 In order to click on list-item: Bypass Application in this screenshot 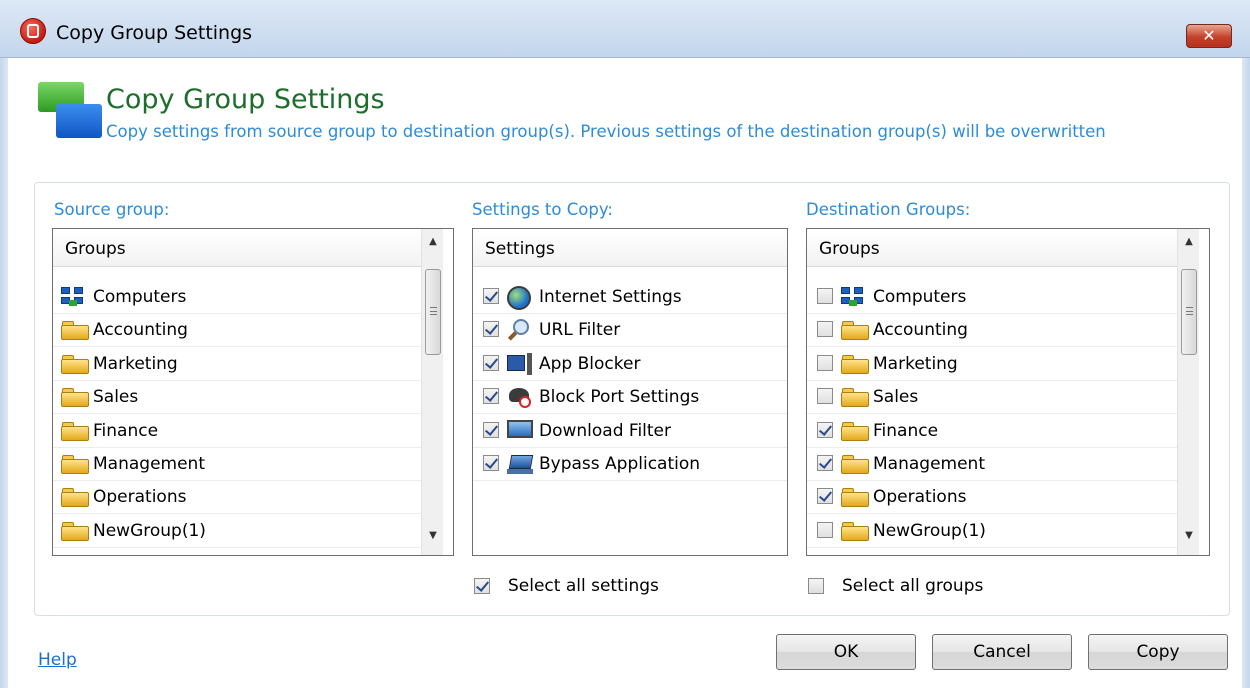, I will do `click(630, 464)`.